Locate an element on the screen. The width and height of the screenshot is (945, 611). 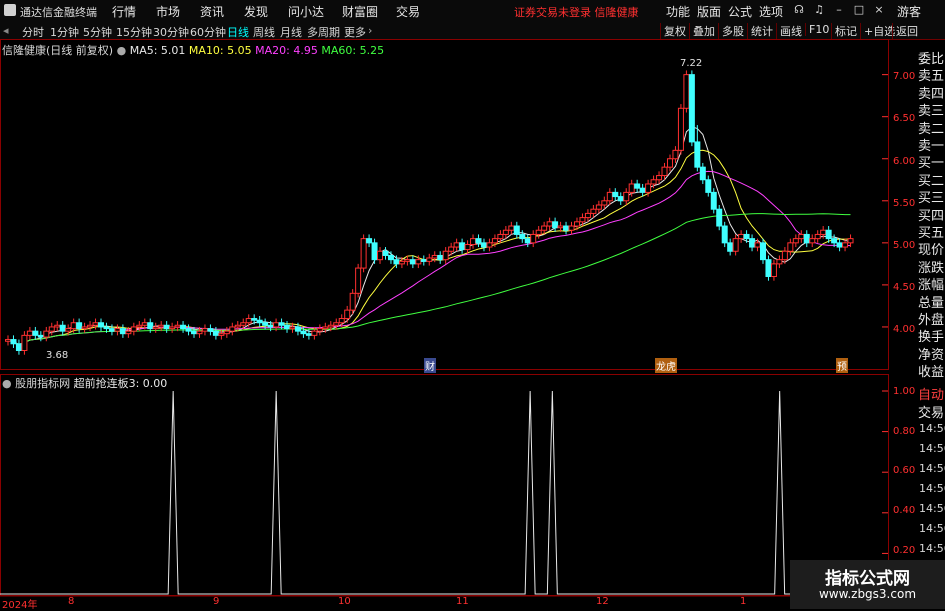
btn-adjust: 复权 is located at coordinates (673, 31).